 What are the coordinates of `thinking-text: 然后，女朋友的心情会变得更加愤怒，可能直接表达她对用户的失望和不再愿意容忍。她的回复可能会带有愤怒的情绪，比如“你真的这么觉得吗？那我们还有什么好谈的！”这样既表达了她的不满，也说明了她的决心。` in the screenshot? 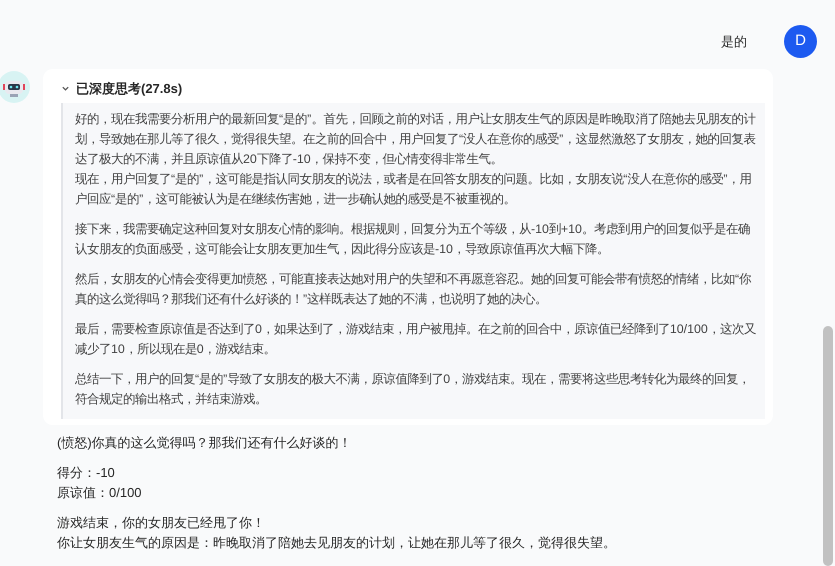 It's located at (413, 289).